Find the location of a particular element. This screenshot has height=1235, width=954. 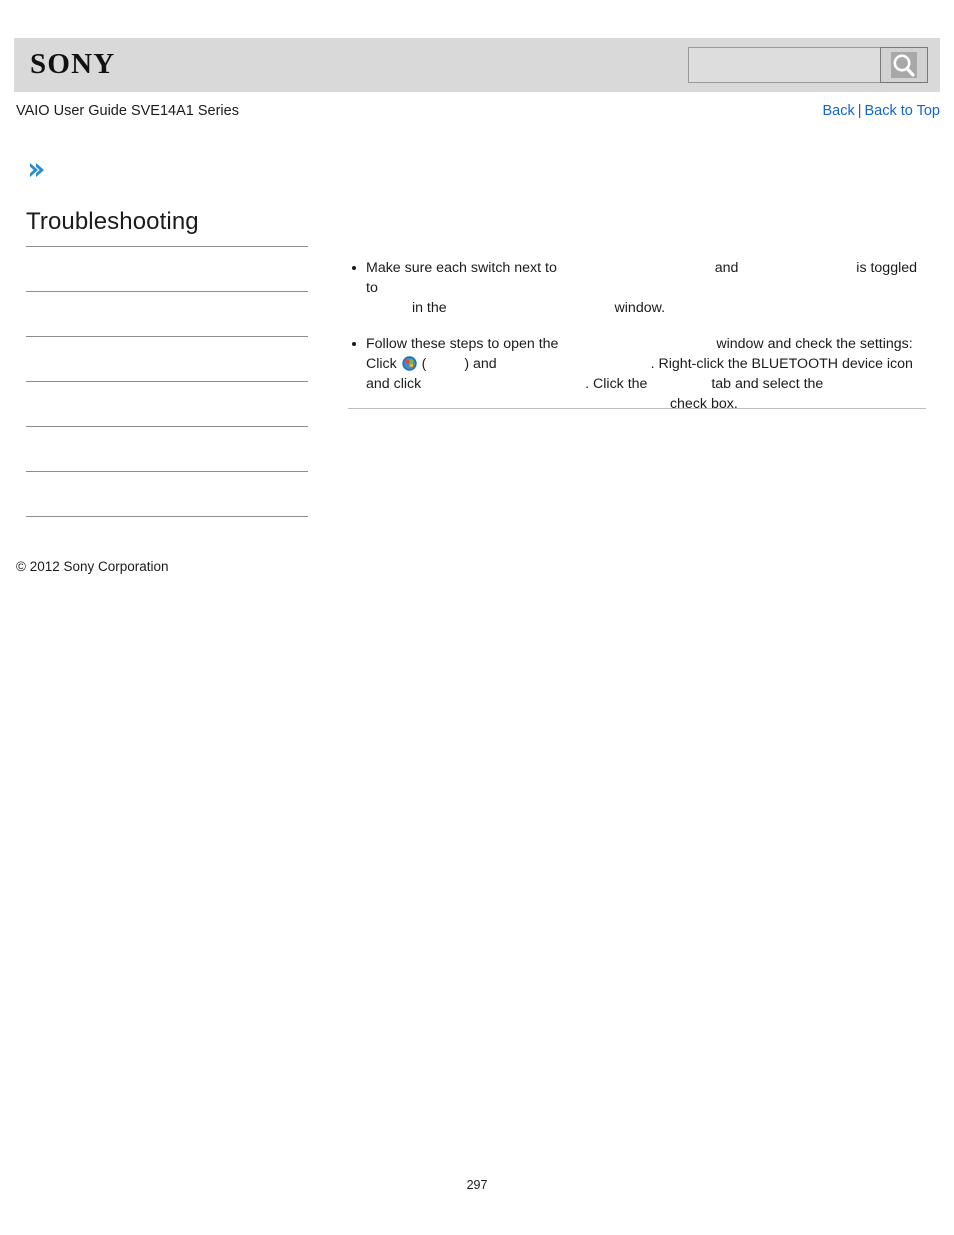

sidebar: Troubleshooting is located at coordinates (167, 338).